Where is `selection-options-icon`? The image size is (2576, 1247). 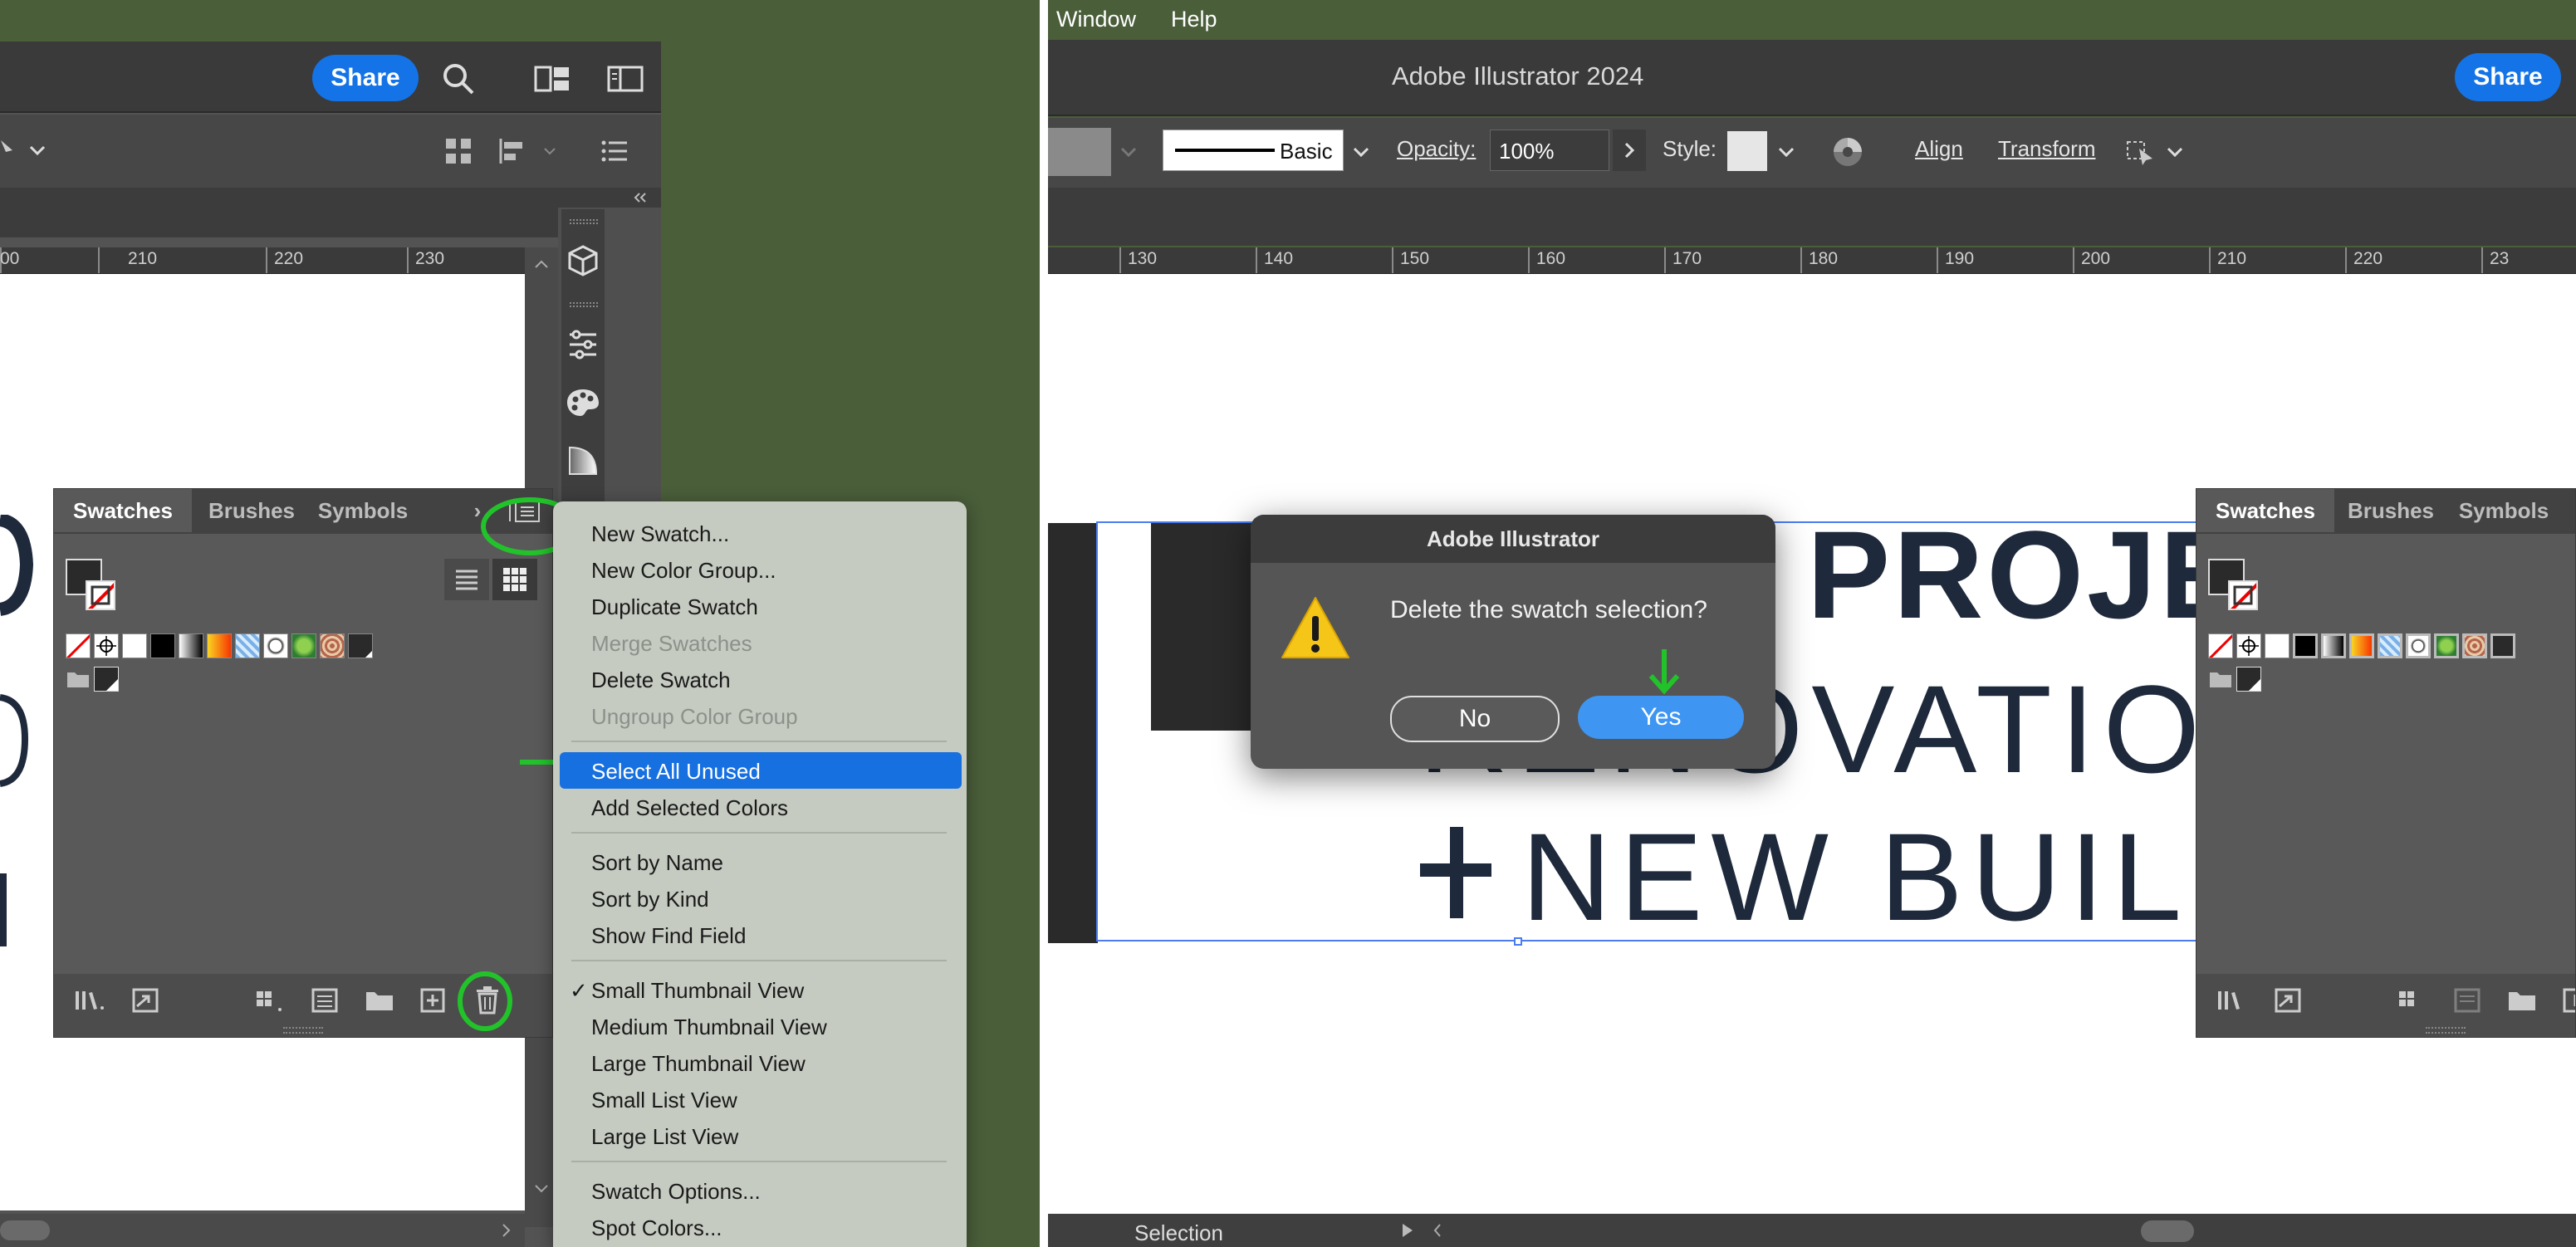
selection-options-icon is located at coordinates (2141, 152).